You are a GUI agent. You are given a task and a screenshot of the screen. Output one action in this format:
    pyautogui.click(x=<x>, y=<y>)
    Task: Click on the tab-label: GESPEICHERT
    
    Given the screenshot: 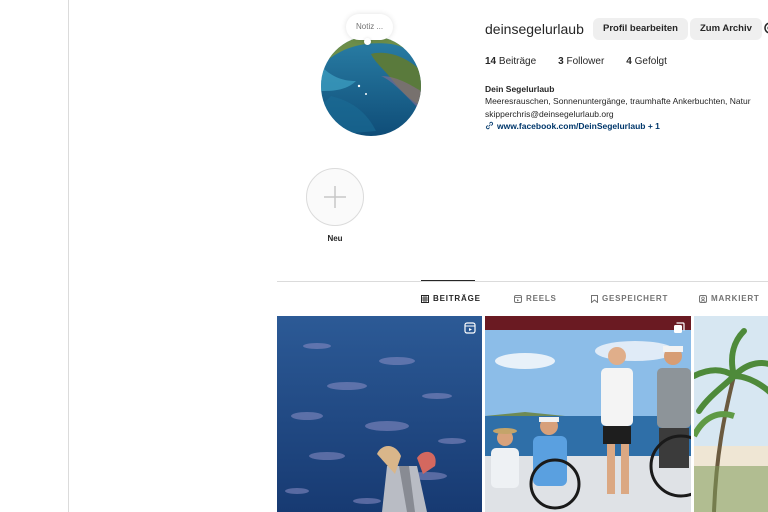 What is the action you would take?
    pyautogui.click(x=635, y=298)
    